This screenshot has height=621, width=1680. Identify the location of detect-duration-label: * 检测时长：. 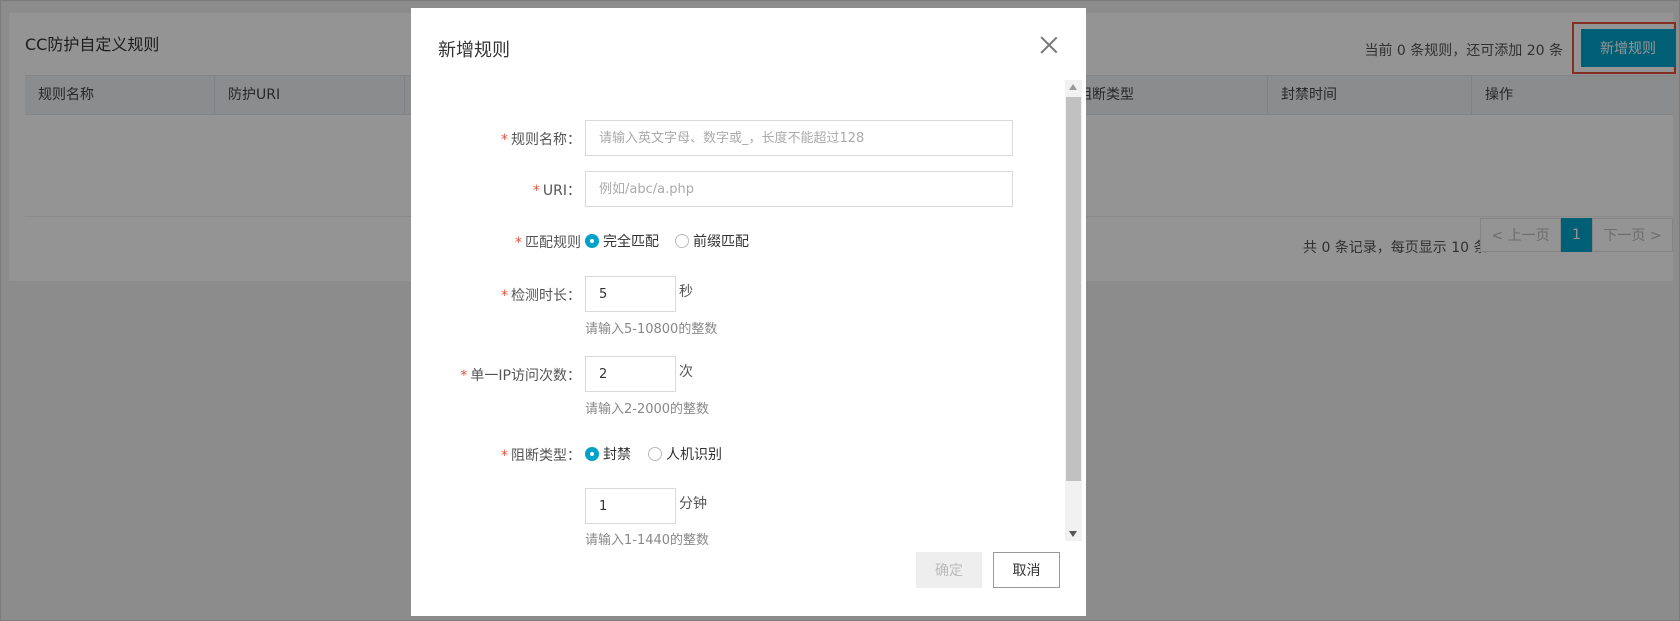
(541, 296).